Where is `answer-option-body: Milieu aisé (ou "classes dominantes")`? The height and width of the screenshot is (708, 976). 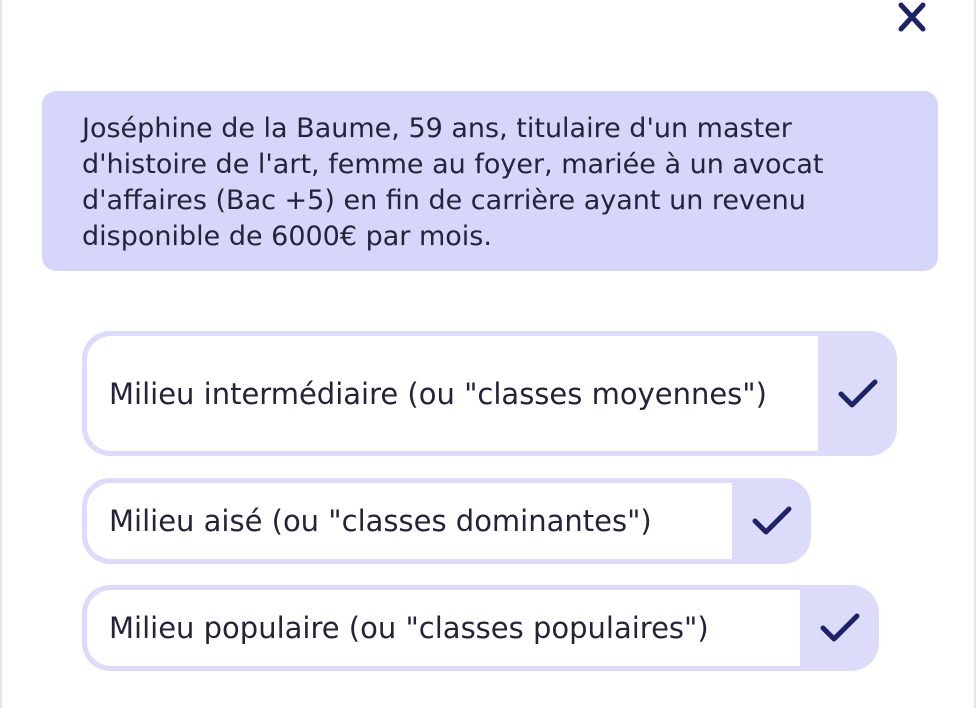
answer-option-body: Milieu aisé (ou "classes dominantes") is located at coordinates (409, 521).